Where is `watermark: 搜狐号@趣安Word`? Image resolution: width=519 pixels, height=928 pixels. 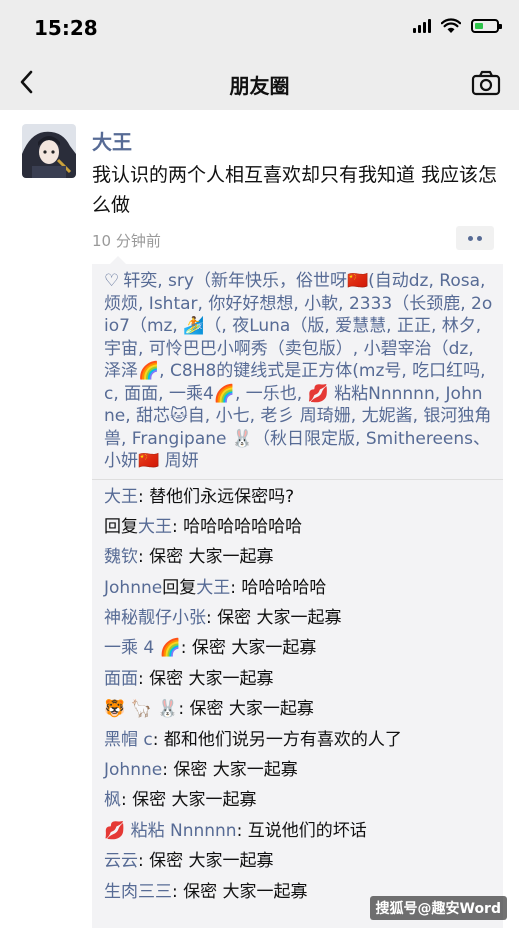 watermark: 搜狐号@趣安Word is located at coordinates (438, 908).